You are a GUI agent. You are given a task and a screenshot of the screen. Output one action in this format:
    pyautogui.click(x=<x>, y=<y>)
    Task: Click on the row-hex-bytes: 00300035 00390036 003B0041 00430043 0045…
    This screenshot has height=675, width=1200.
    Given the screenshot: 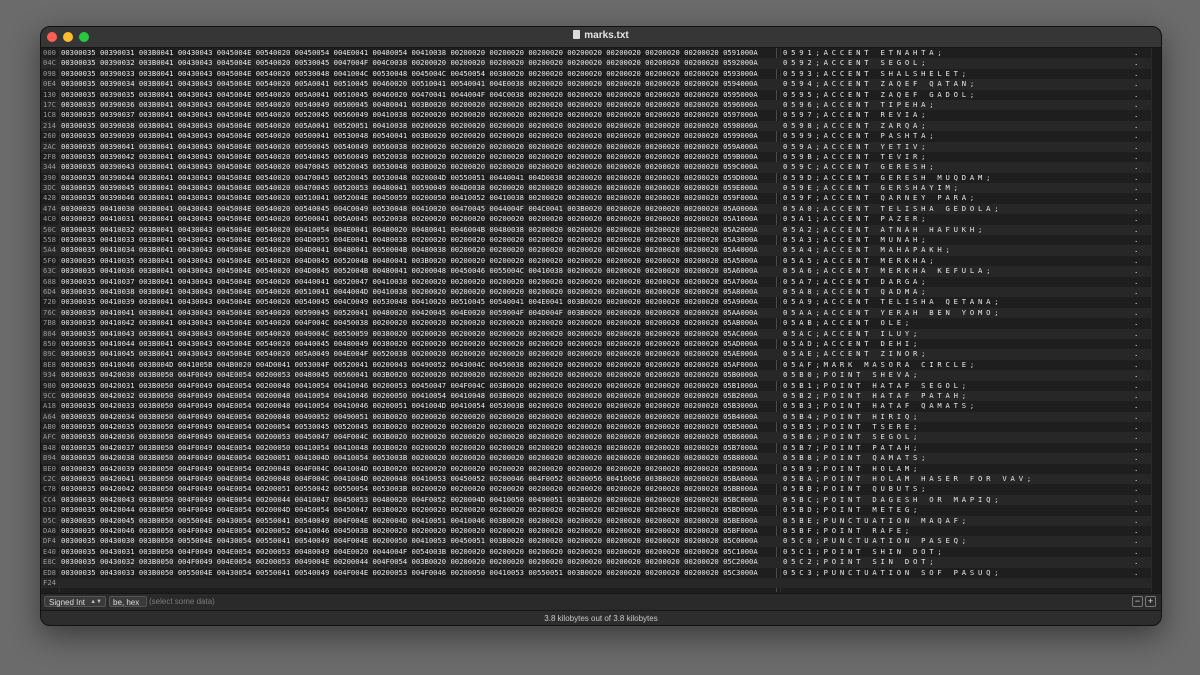 What is the action you would take?
    pyautogui.click(x=409, y=104)
    